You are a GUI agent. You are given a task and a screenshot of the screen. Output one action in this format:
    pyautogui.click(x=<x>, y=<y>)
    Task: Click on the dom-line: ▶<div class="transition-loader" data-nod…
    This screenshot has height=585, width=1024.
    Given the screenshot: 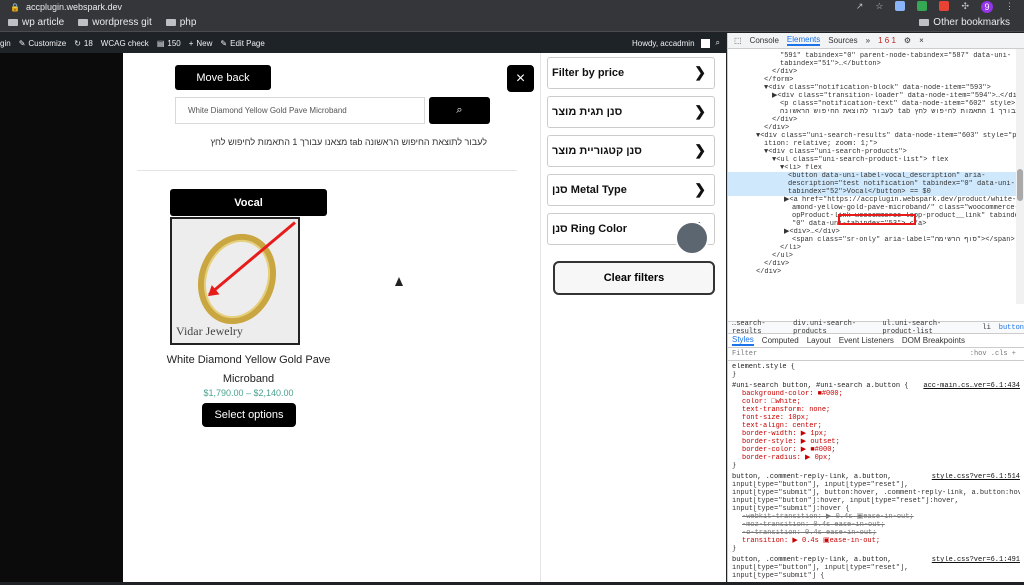 What is the action you would take?
    pyautogui.click(x=876, y=96)
    